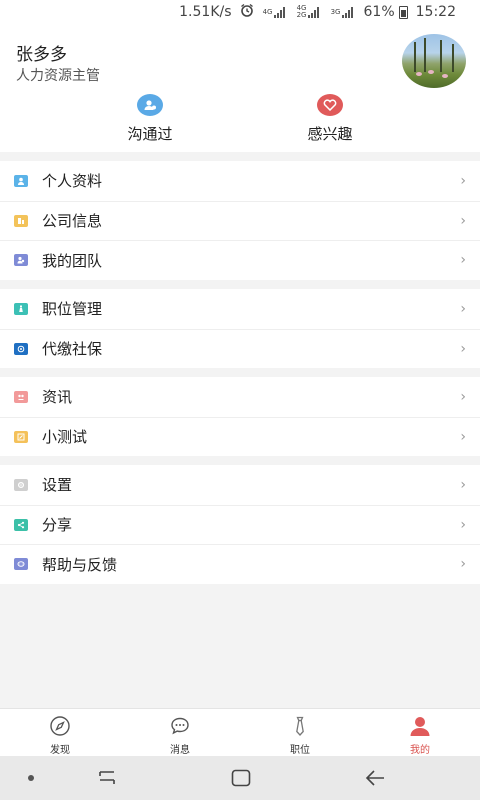 This screenshot has height=800, width=480. What do you see at coordinates (21, 436) in the screenshot?
I see `quiz-icon` at bounding box center [21, 436].